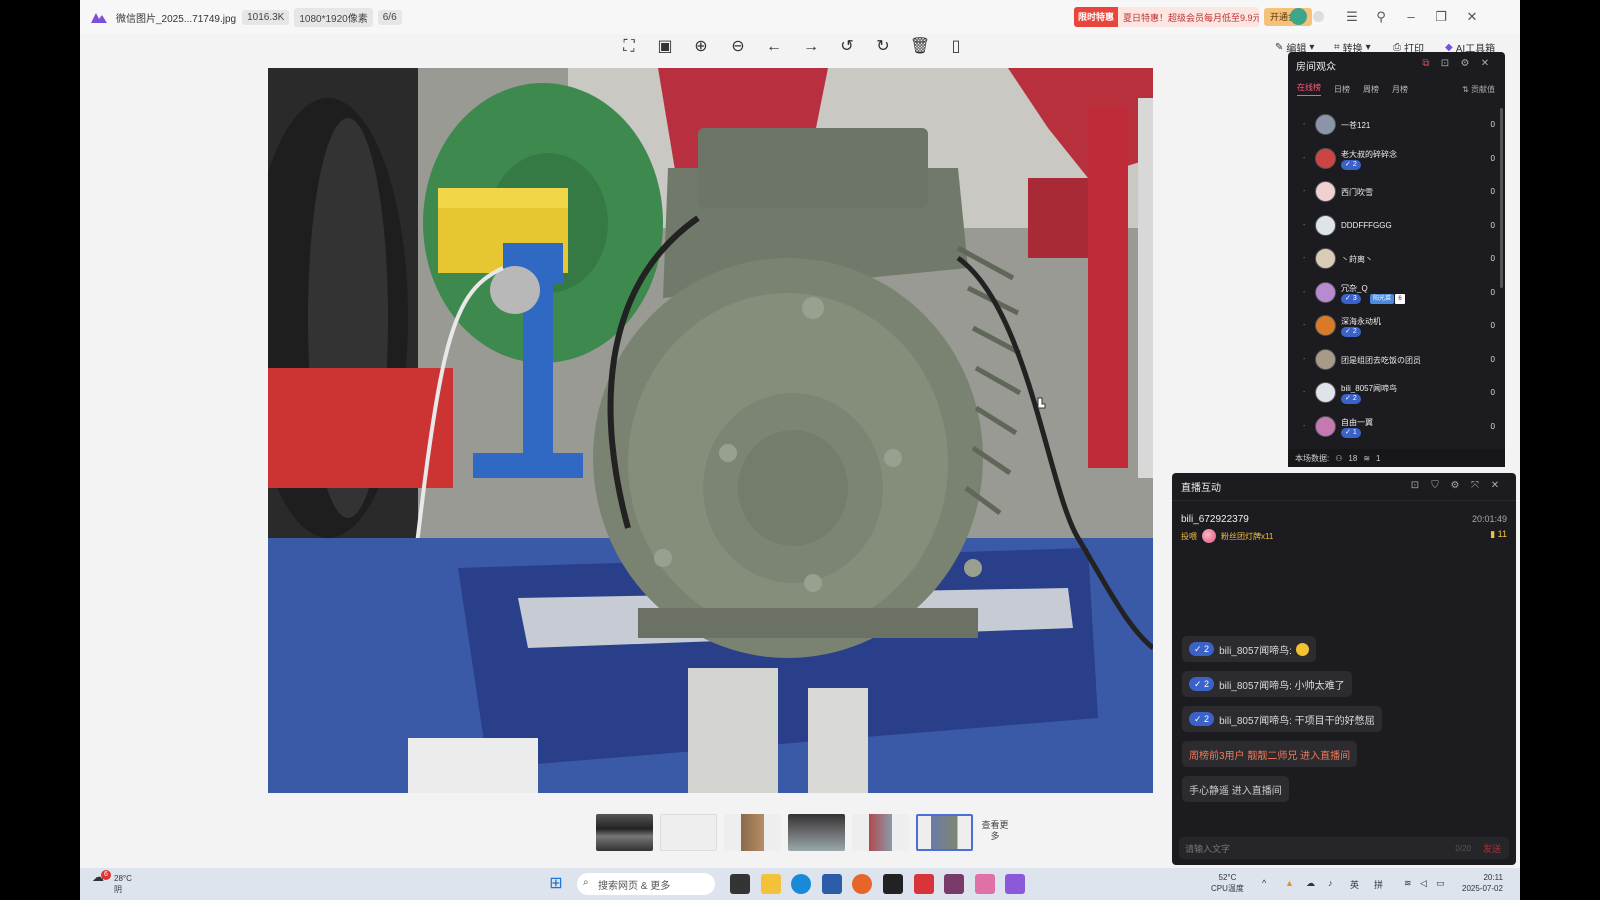 This screenshot has width=1600, height=900. Describe the element at coordinates (1378, 884) in the screenshot. I see `ime-mode: 拼` at that location.